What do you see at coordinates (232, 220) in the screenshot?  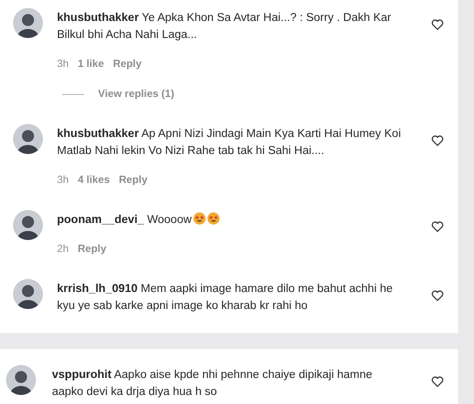 I see `comment-text: poonam__devi_ Woooow` at bounding box center [232, 220].